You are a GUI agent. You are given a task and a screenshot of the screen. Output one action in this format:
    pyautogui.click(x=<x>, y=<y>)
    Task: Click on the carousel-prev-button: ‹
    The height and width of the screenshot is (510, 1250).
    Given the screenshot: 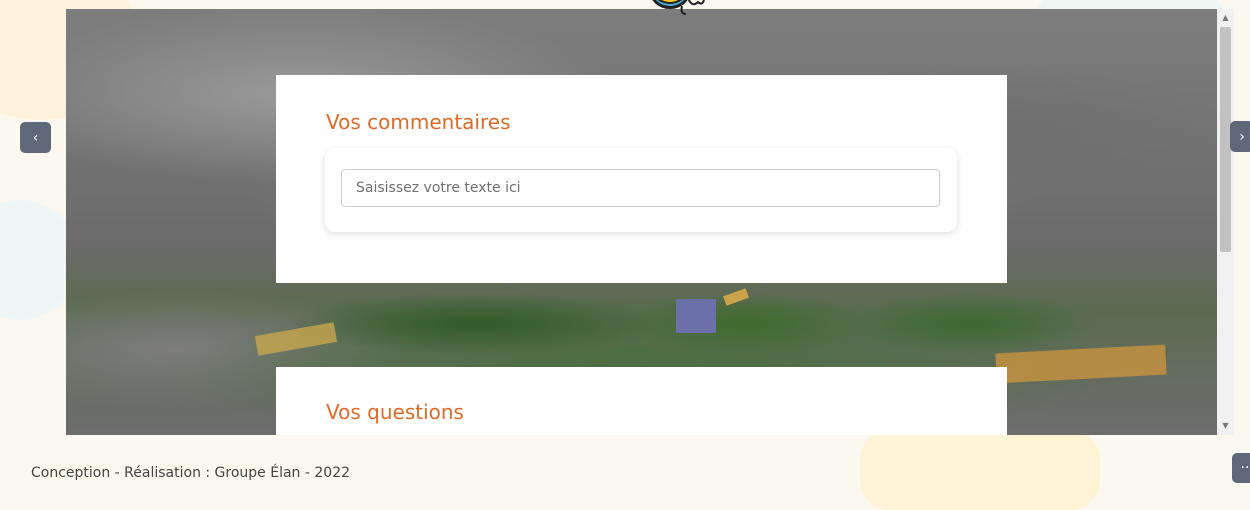 What is the action you would take?
    pyautogui.click(x=35, y=137)
    